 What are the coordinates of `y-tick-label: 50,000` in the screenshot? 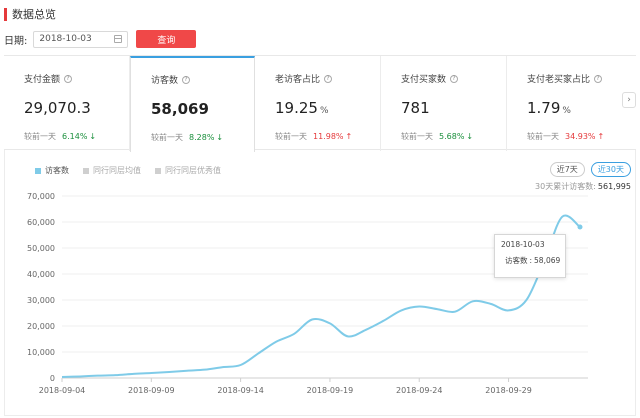 It's located at (41, 248).